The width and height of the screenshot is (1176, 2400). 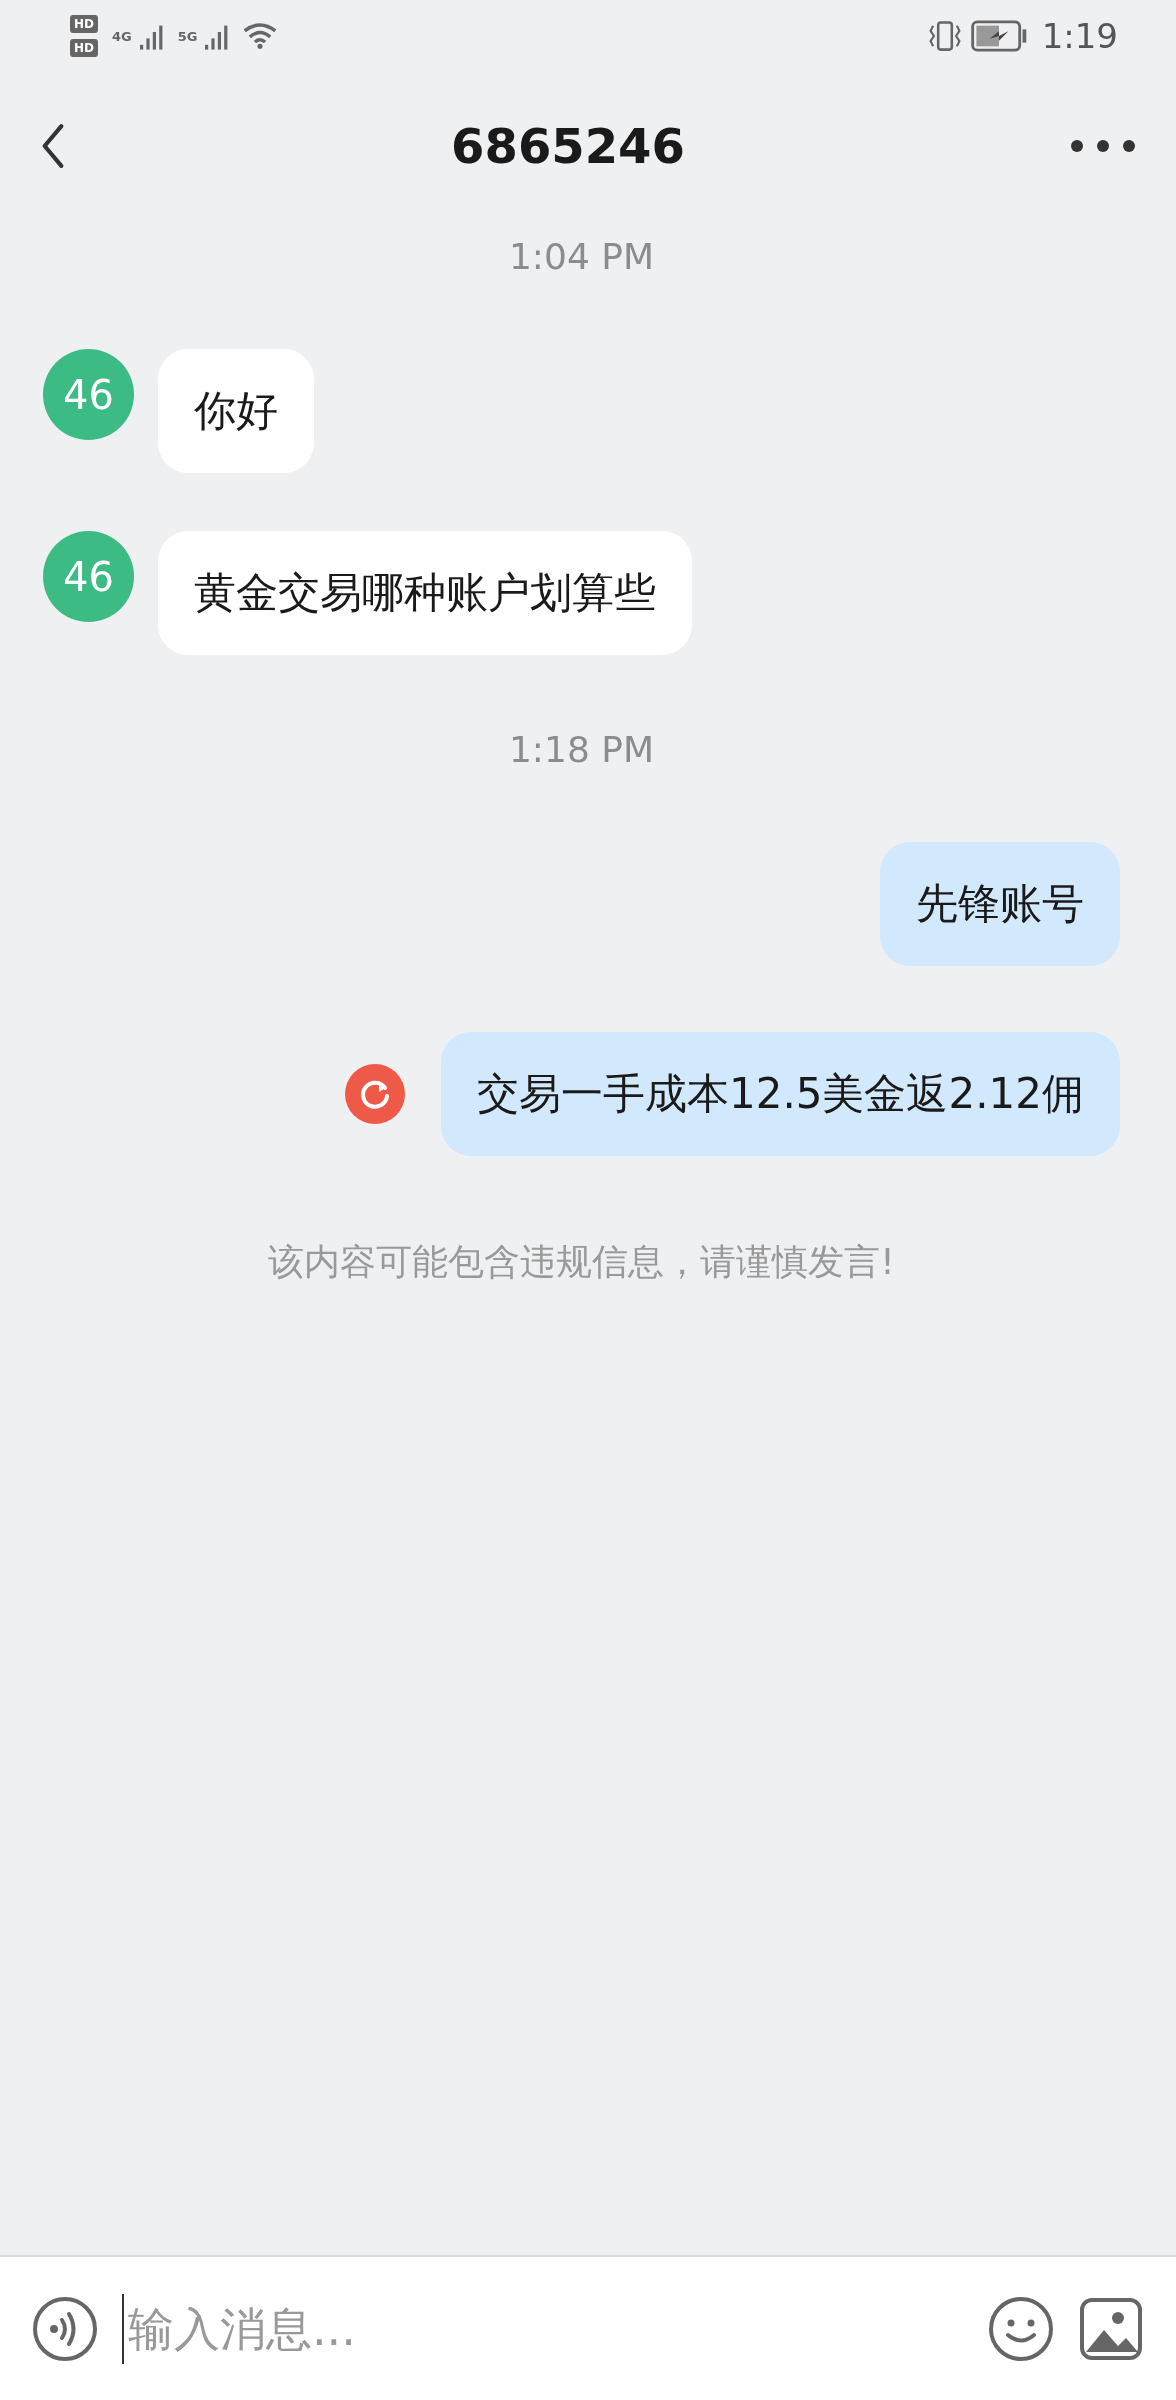 I want to click on chat-title: 6865246, so click(x=568, y=146).